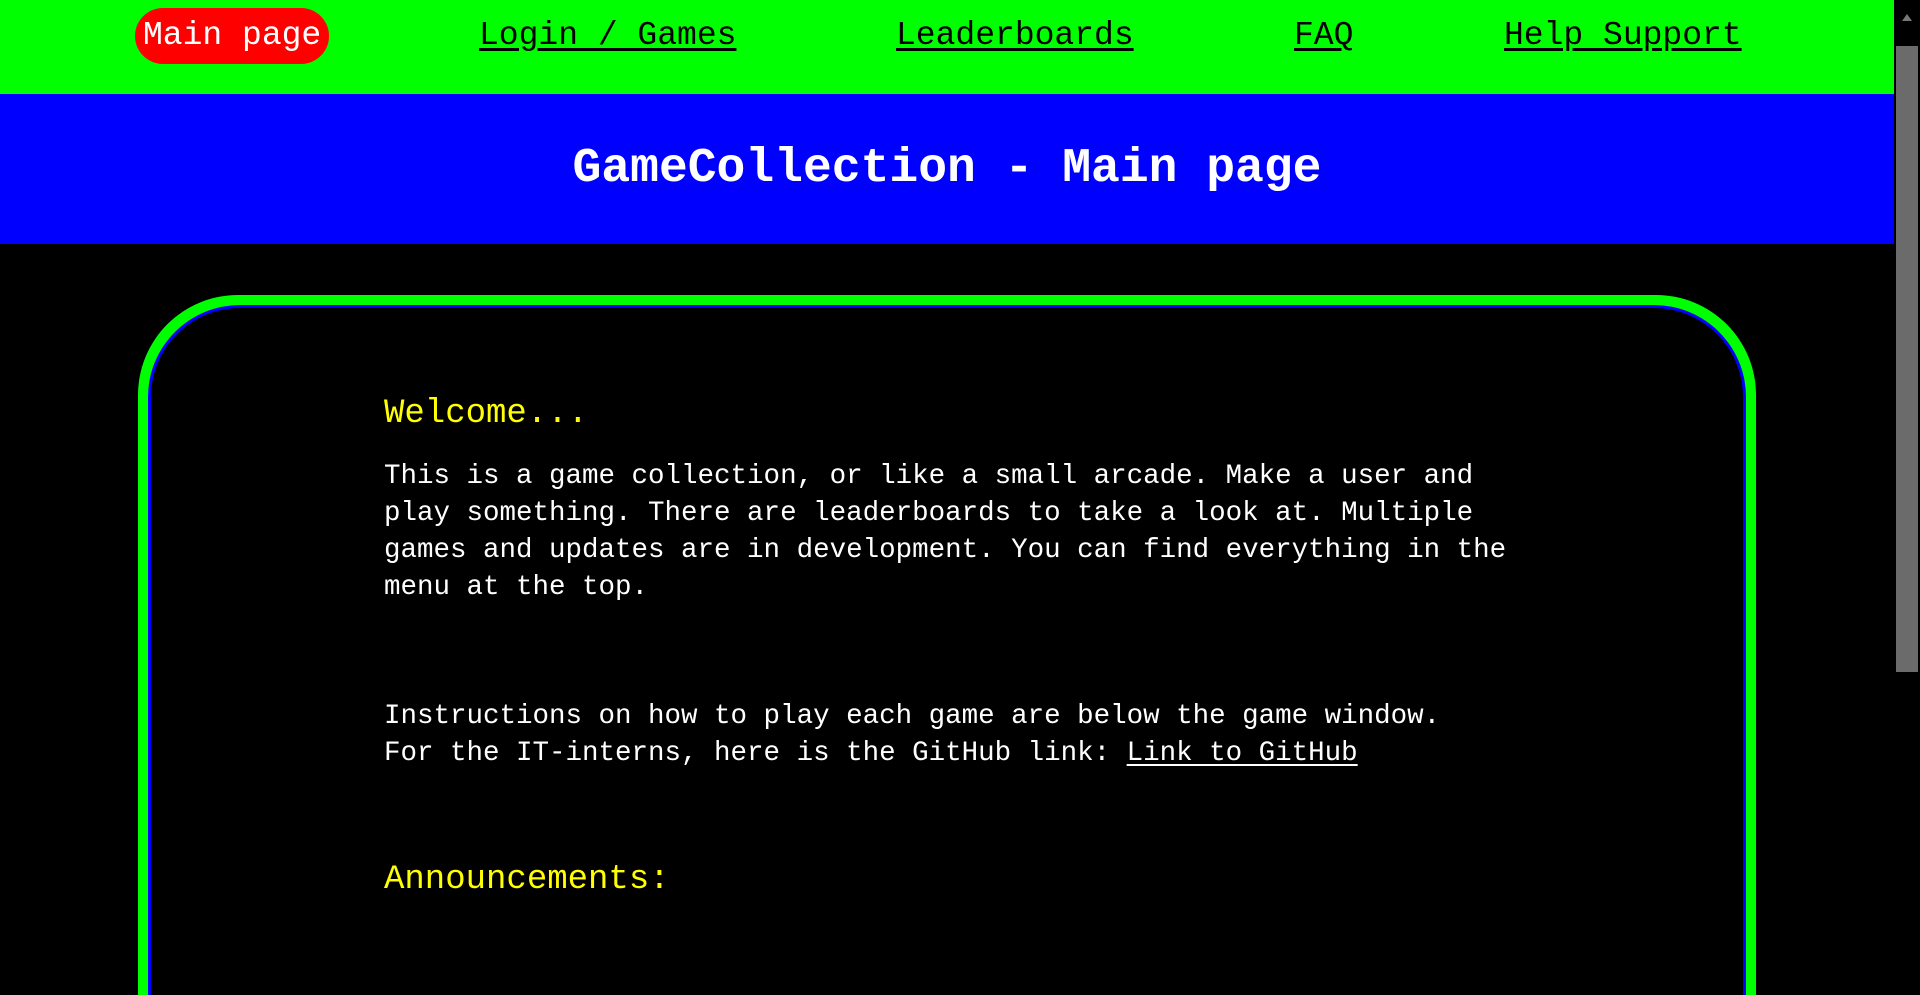  I want to click on page-title: GameCollection - Main page, so click(947, 169).